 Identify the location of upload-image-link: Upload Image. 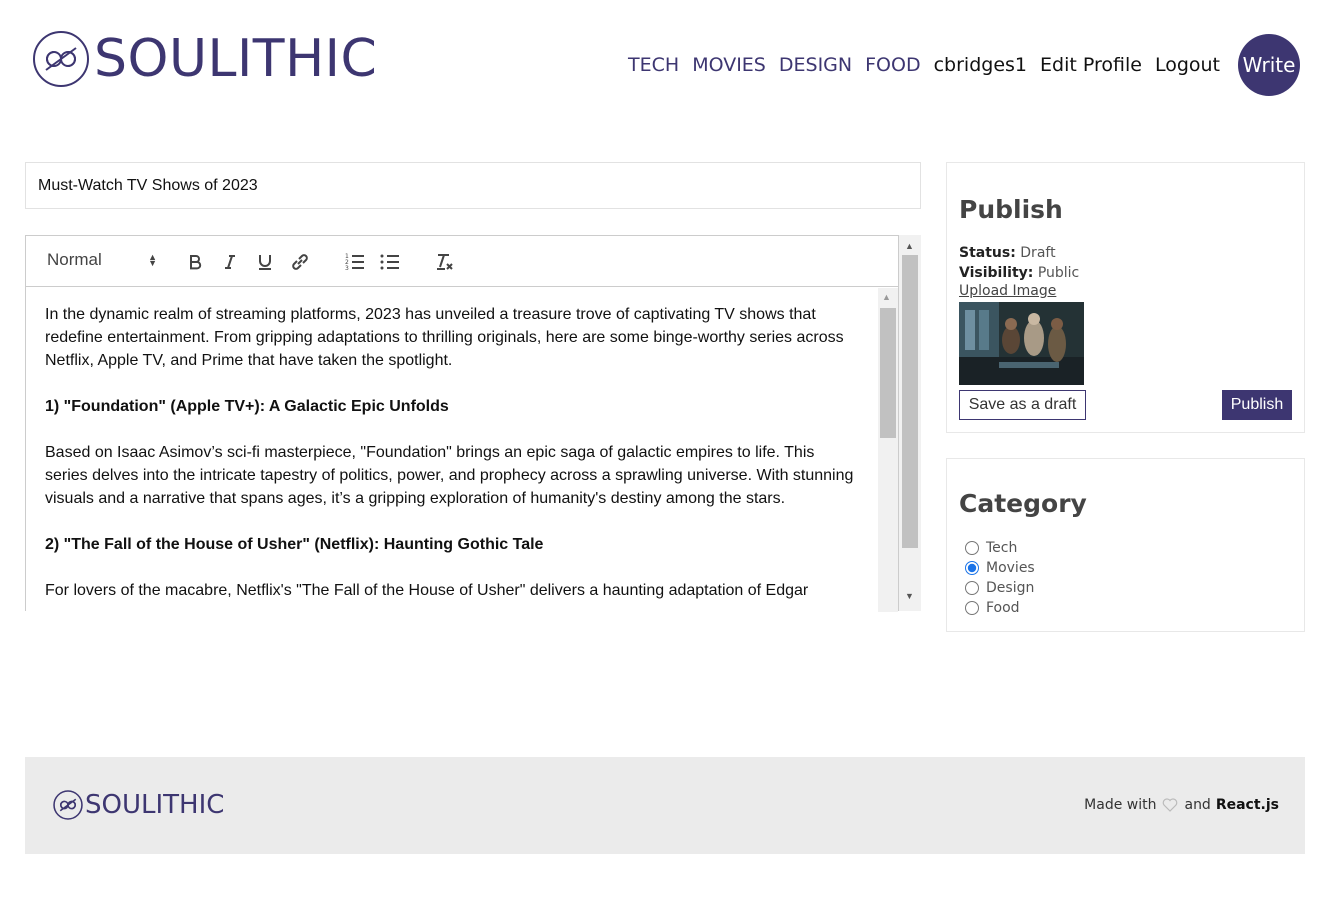
(1007, 291).